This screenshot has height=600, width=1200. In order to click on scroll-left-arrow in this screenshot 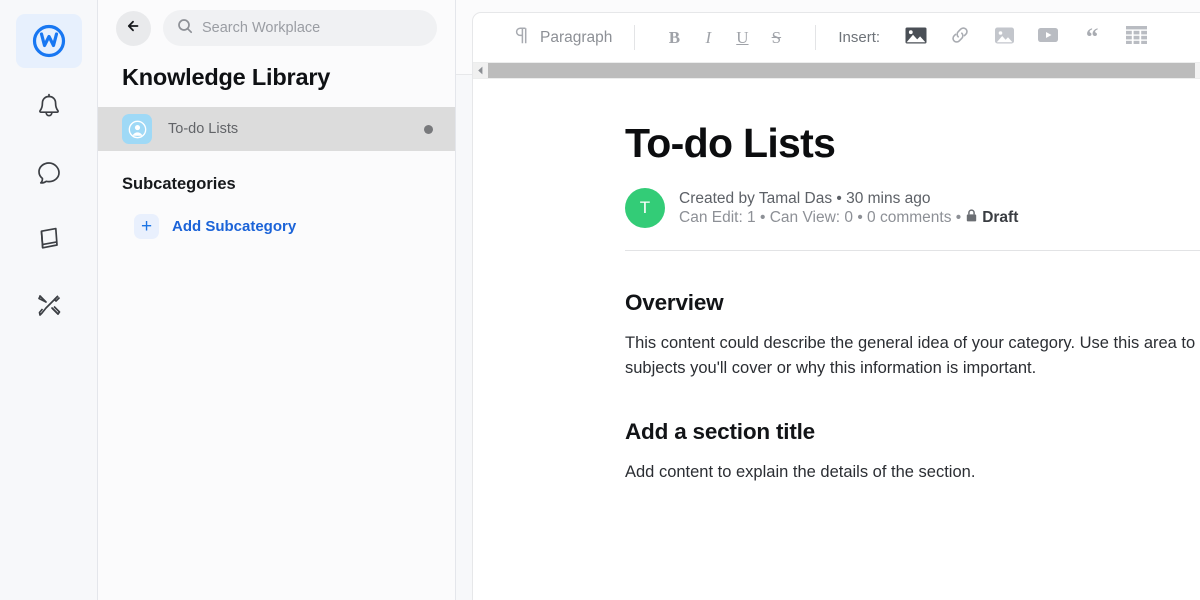, I will do `click(480, 70)`.